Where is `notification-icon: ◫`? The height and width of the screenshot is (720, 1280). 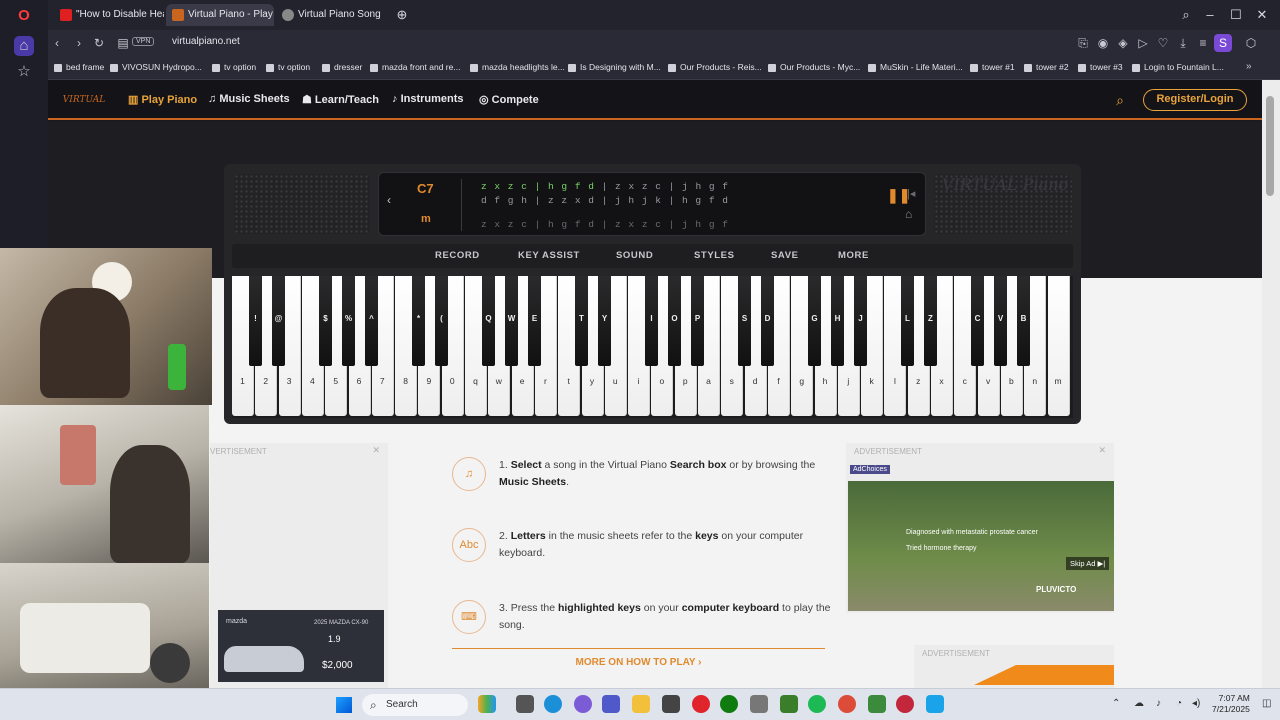
notification-icon: ◫ is located at coordinates (1266, 703).